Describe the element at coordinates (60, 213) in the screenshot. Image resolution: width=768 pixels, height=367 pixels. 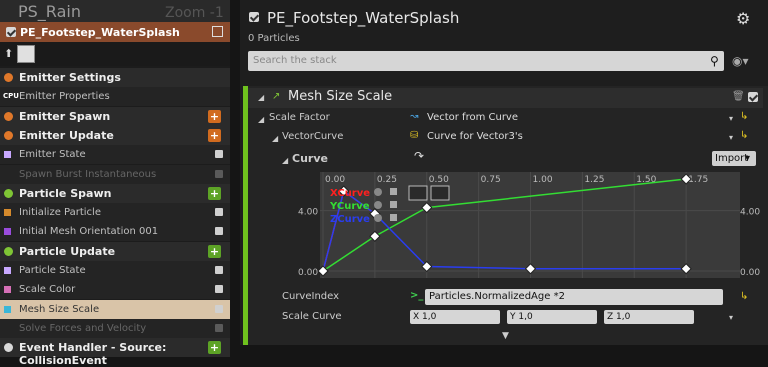
I see `stack-item-label: Initialize Particle` at that location.